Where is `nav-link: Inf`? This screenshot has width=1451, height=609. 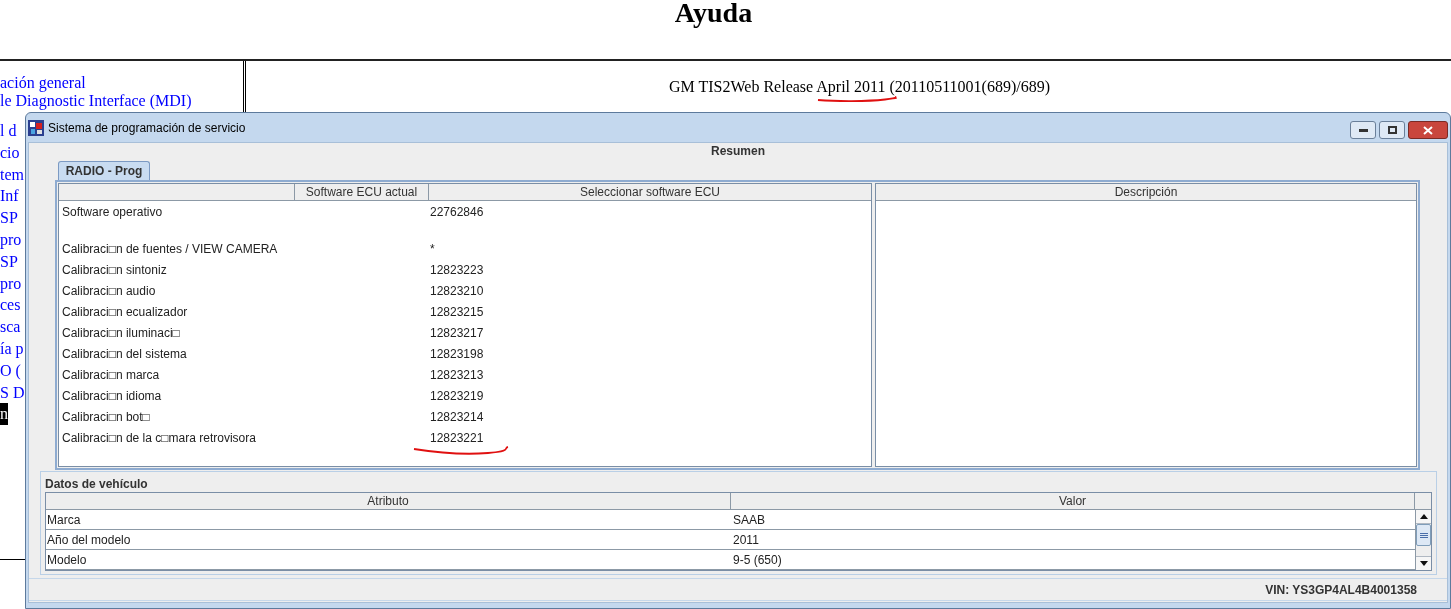
nav-link: Inf is located at coordinates (9, 196).